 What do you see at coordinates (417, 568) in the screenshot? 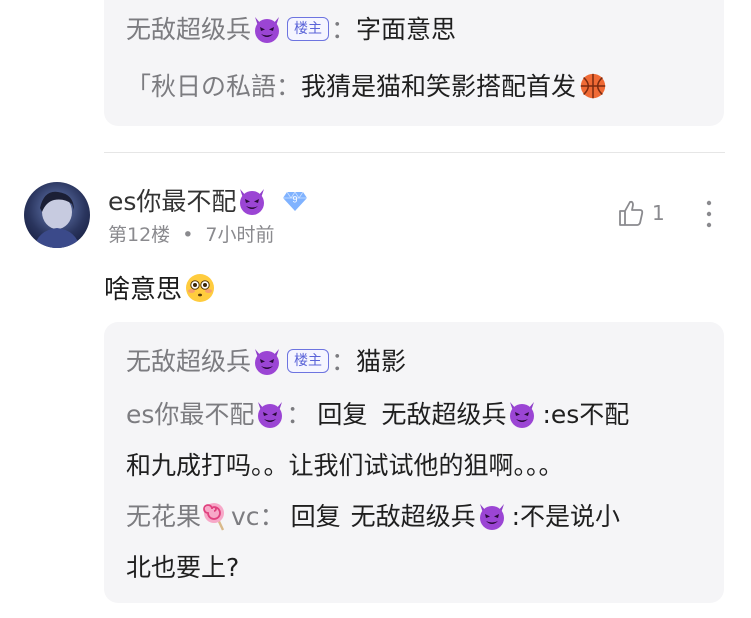
I see `reply-line-continued: 北也要上?` at bounding box center [417, 568].